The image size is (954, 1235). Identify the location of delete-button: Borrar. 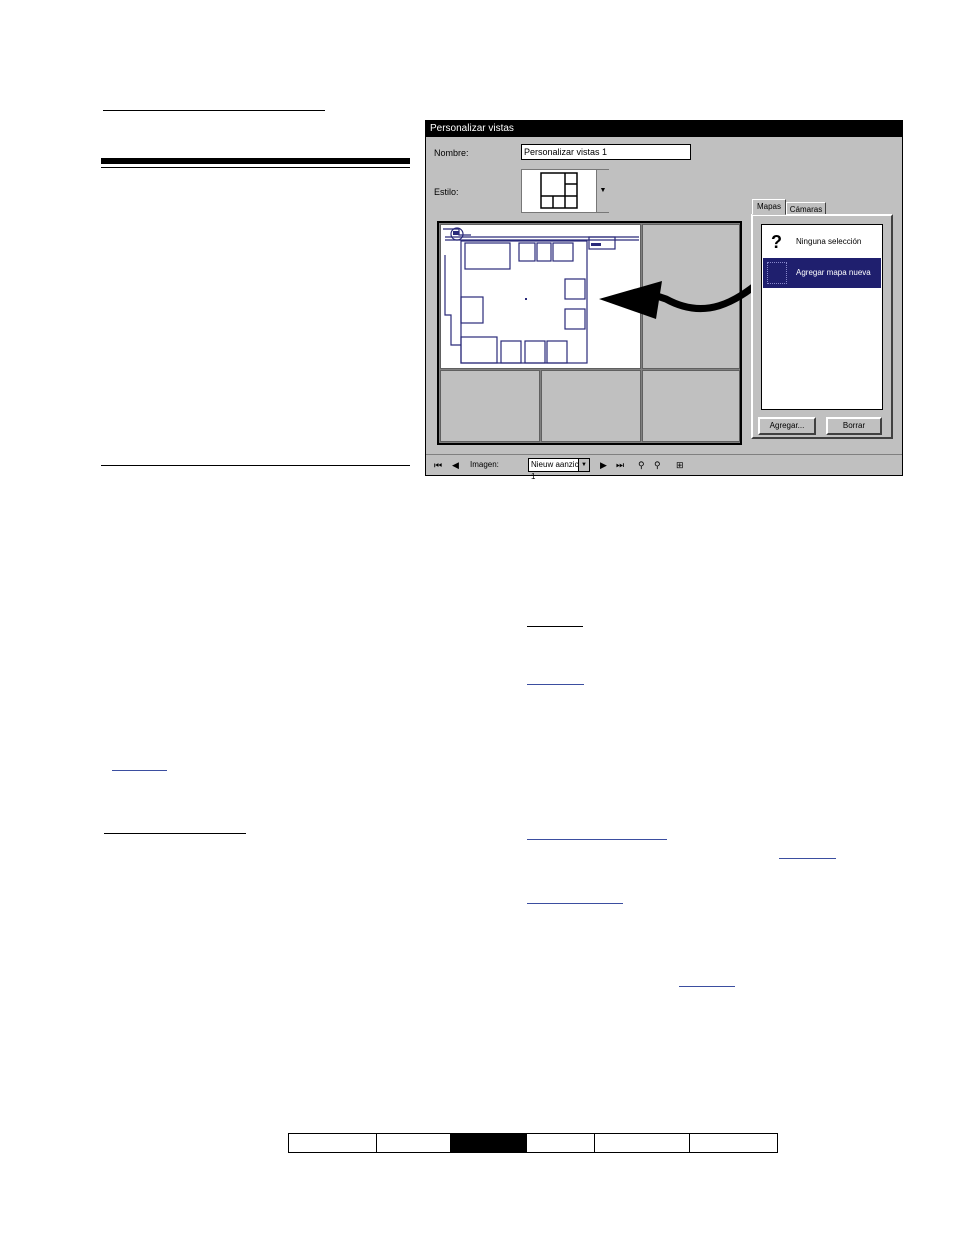
(854, 426).